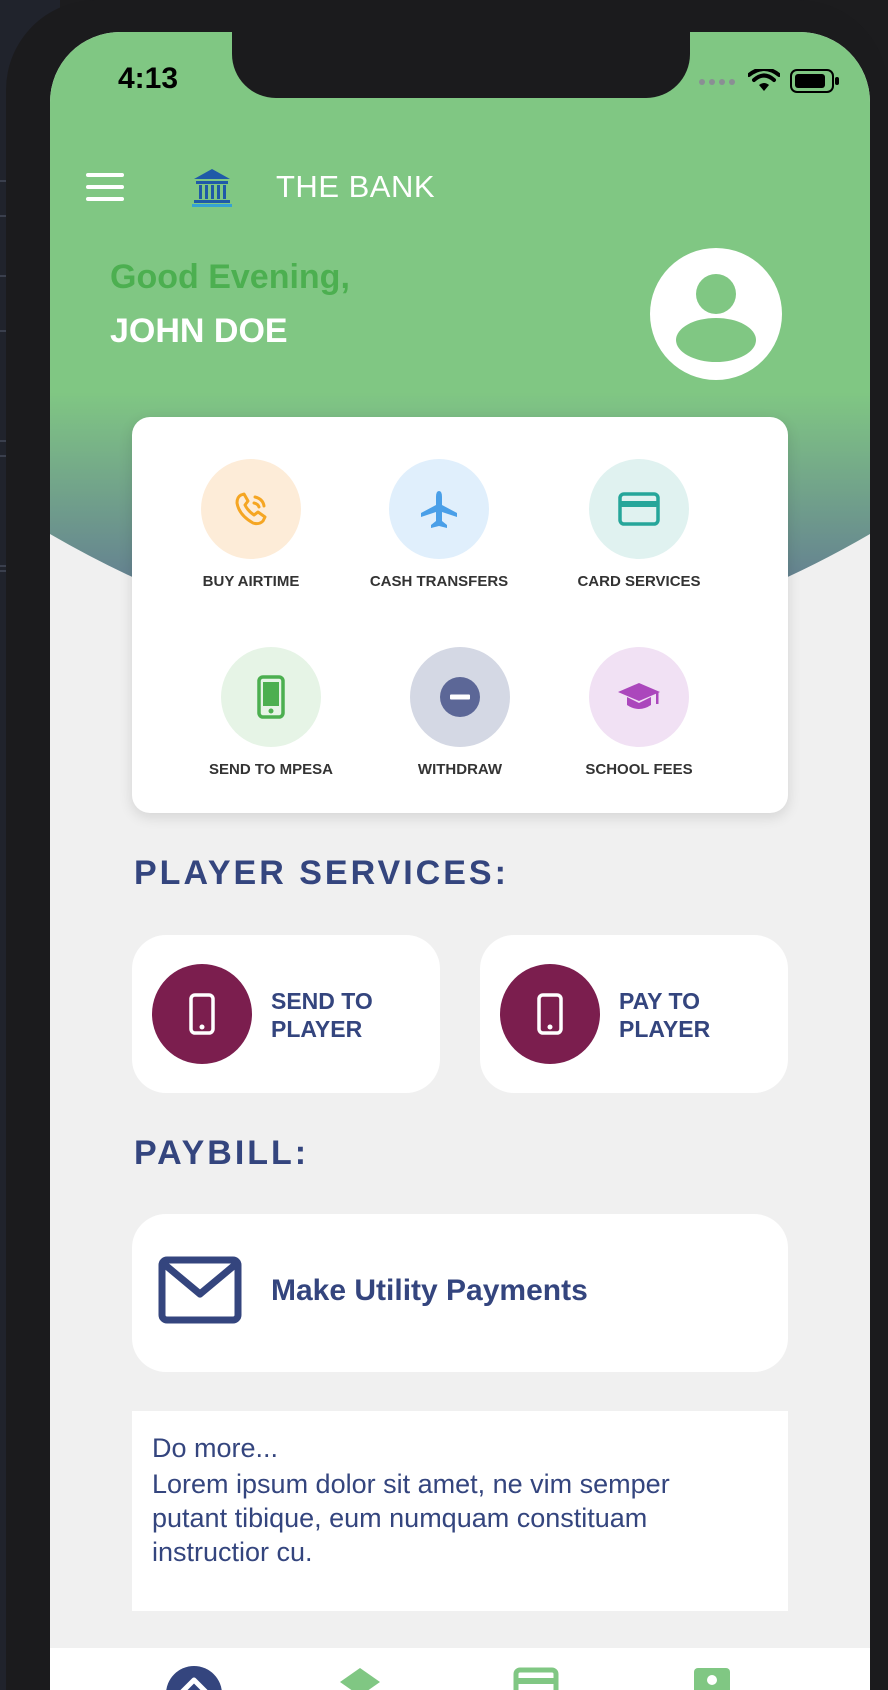 The width and height of the screenshot is (888, 1690). I want to click on send-to-player-label: SEND TO PLAYER, so click(322, 1015).